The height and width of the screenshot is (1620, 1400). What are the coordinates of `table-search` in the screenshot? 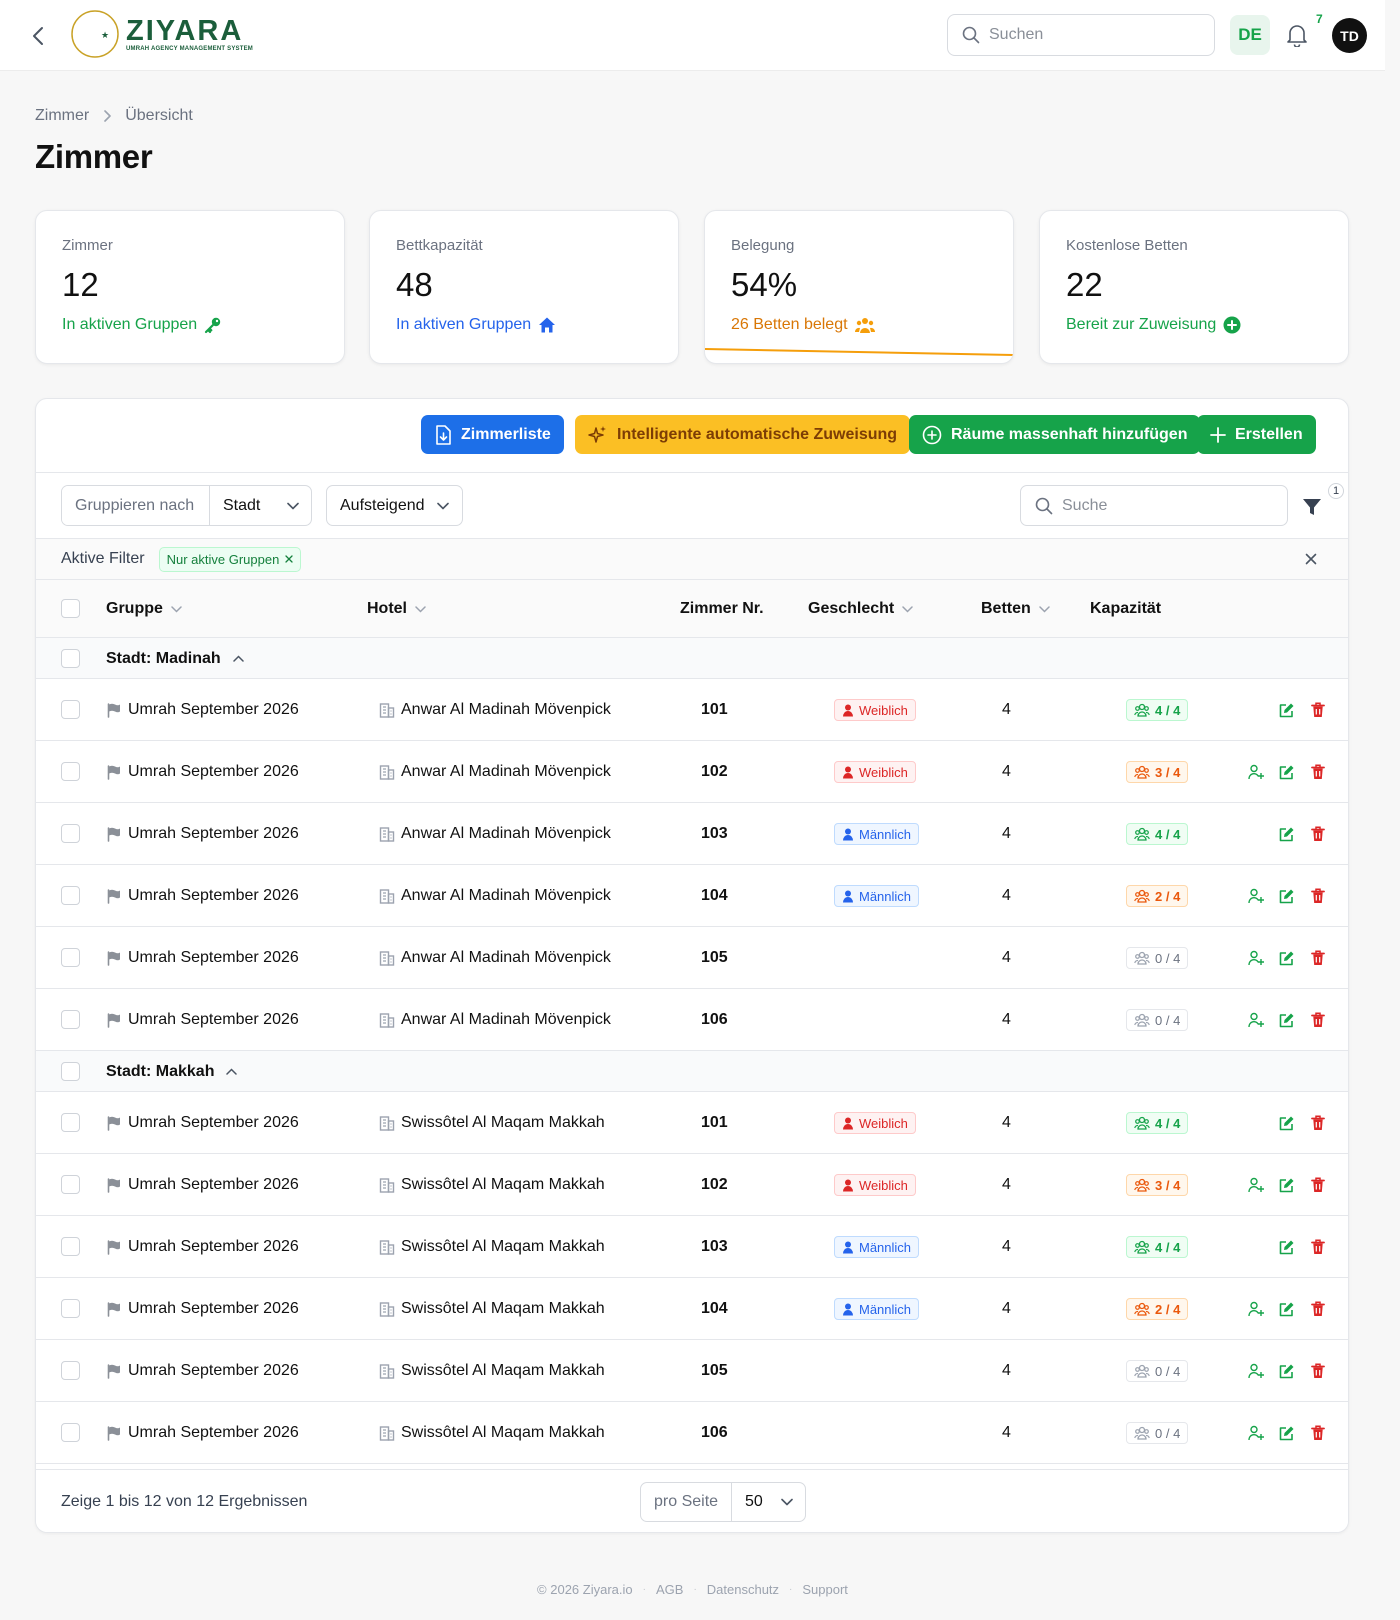 It's located at (1154, 505).